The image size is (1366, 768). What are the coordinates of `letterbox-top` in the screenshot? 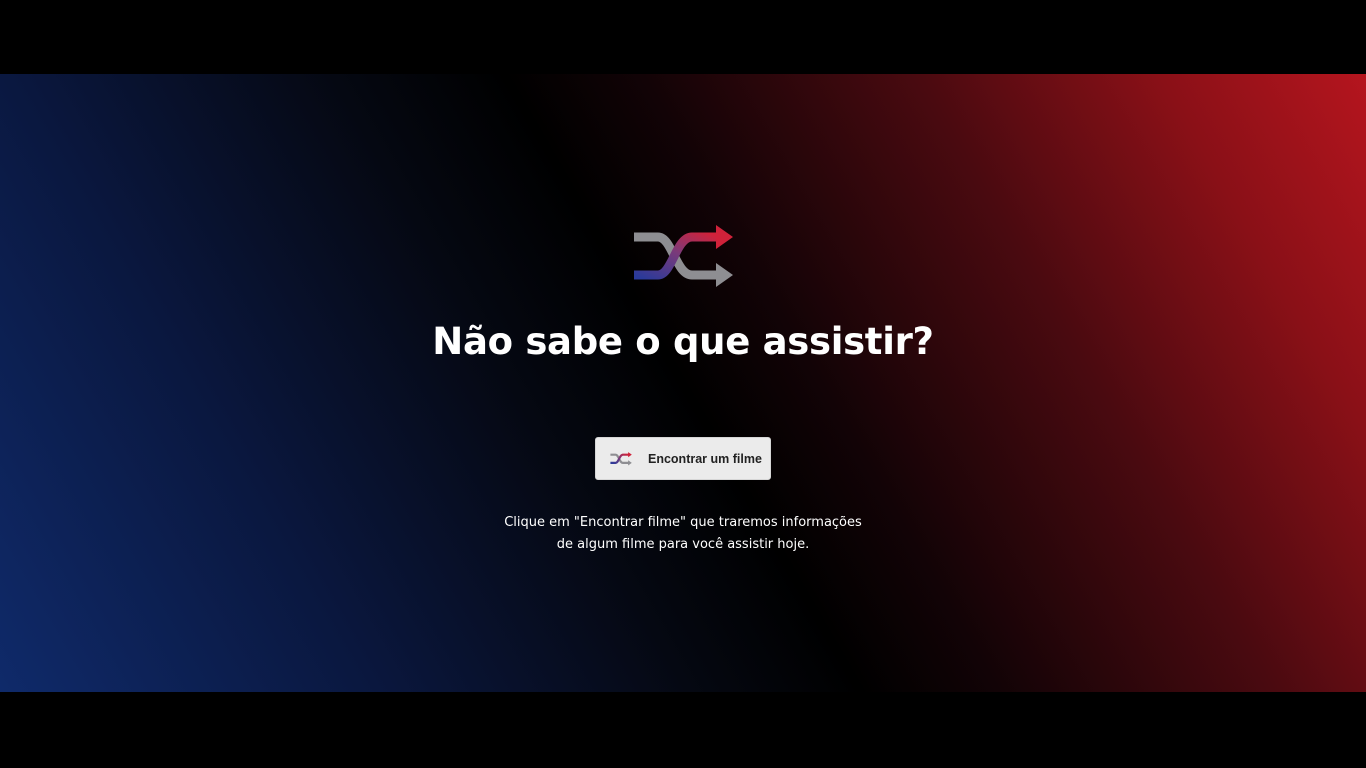 It's located at (683, 37).